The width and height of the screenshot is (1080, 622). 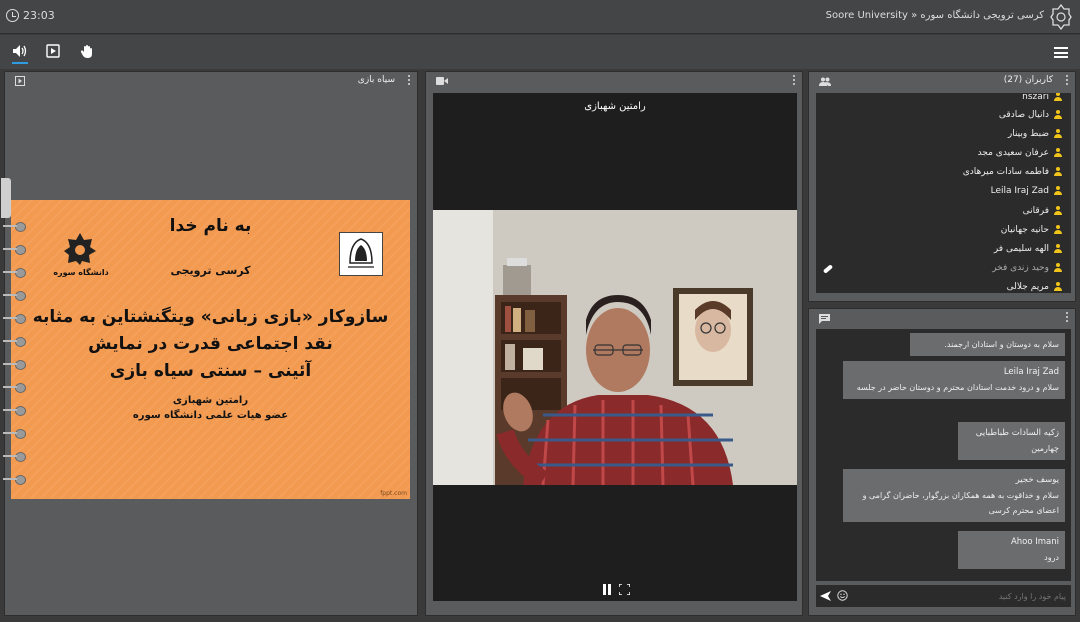 What do you see at coordinates (210, 226) in the screenshot?
I see `slide-heading: به نام خدا` at bounding box center [210, 226].